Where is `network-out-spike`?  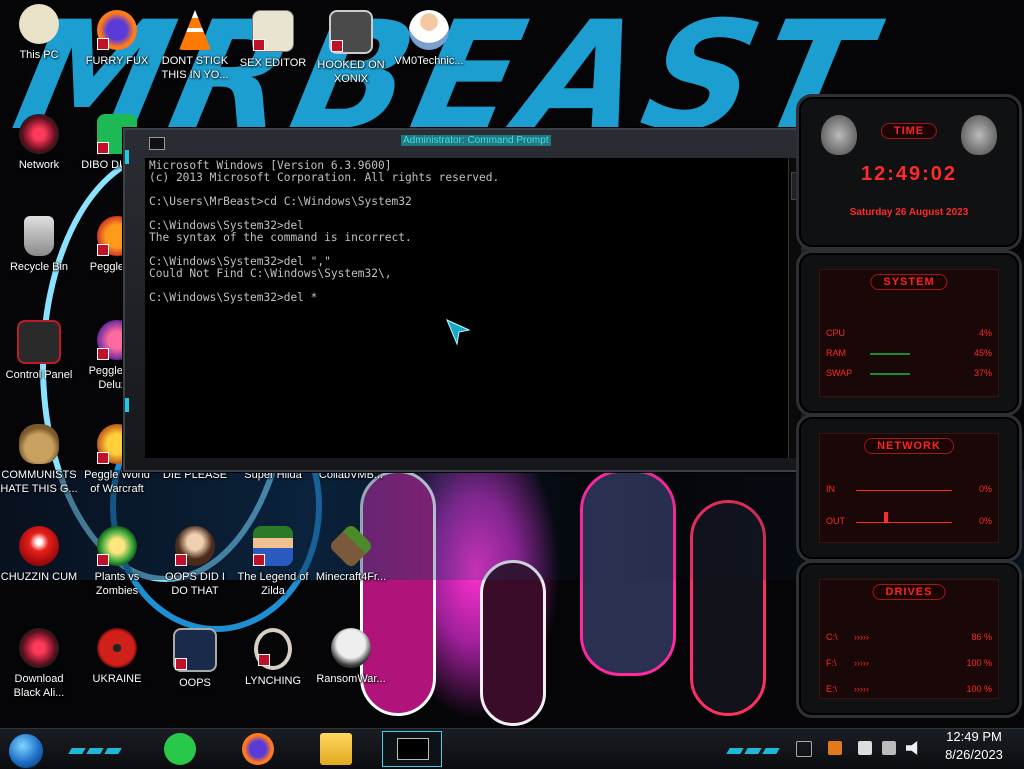 network-out-spike is located at coordinates (886, 517).